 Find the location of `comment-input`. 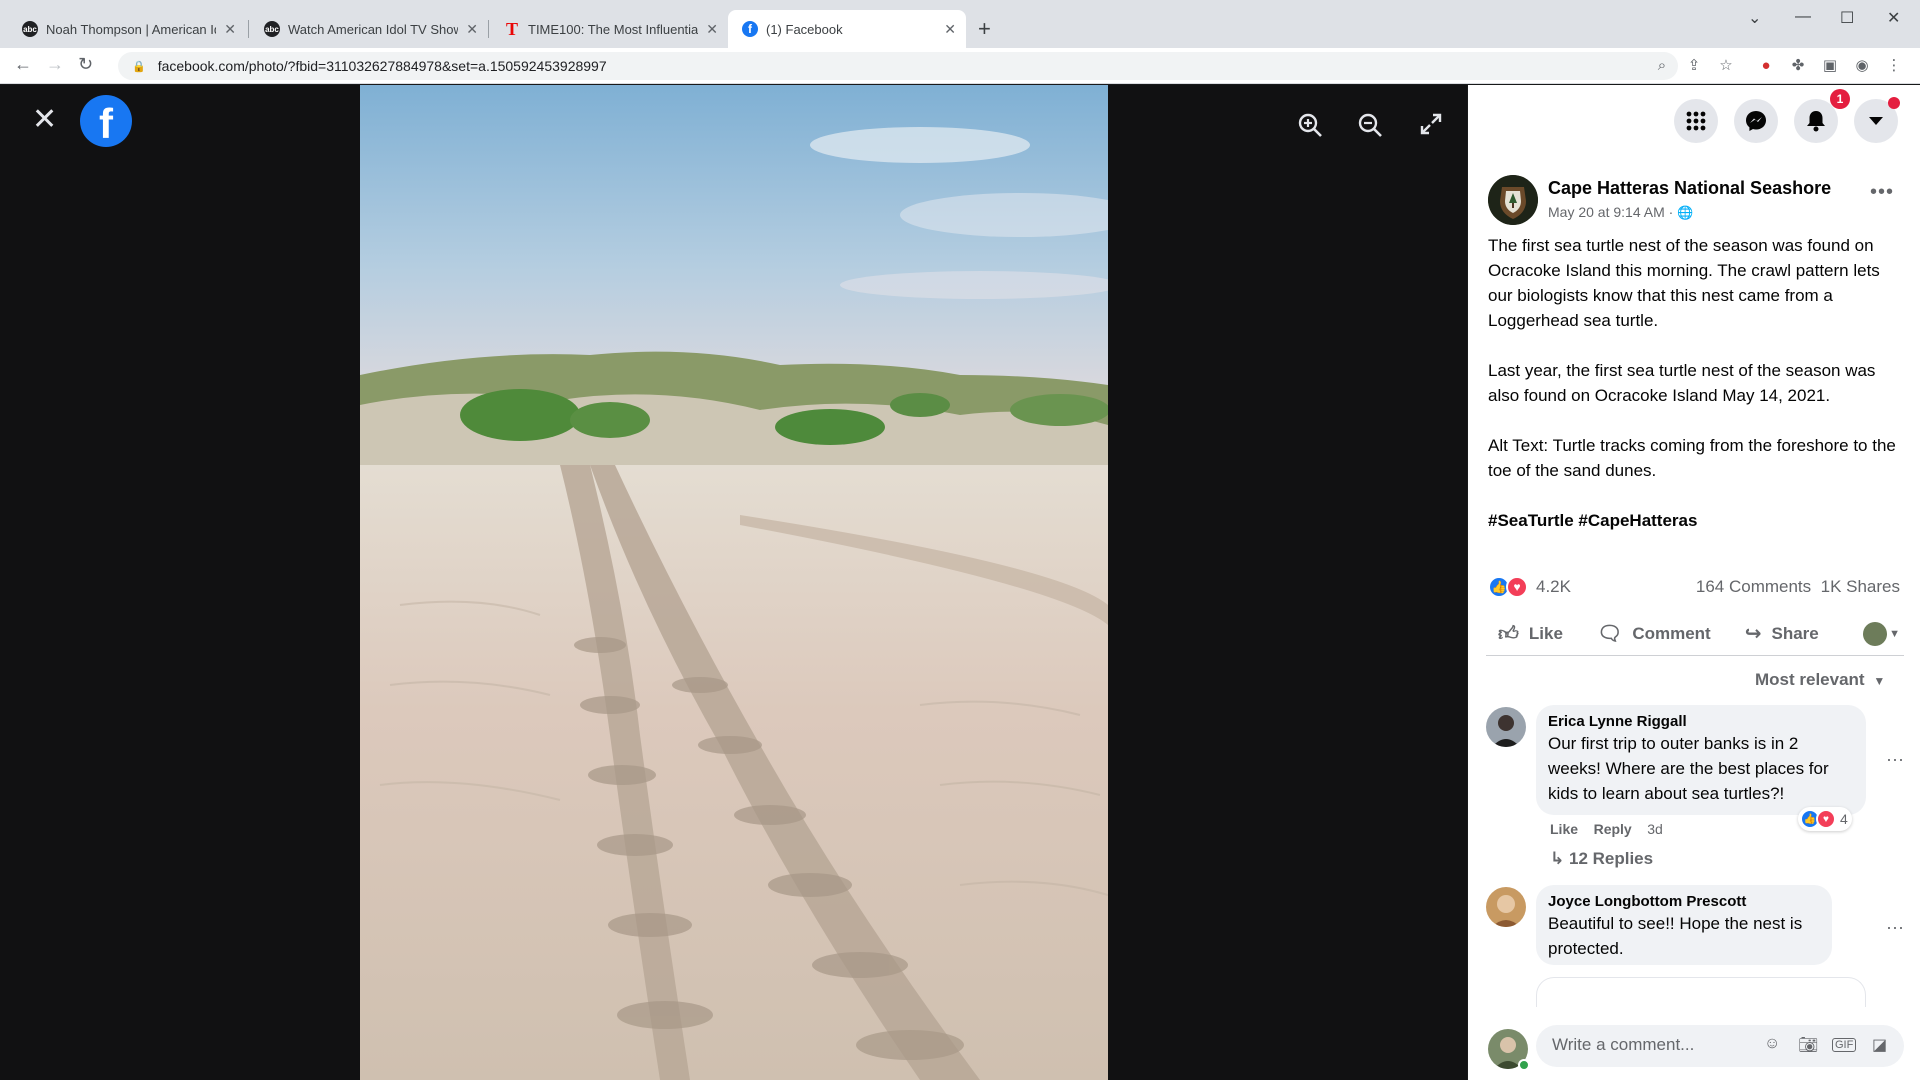

comment-input is located at coordinates (1652, 1045).